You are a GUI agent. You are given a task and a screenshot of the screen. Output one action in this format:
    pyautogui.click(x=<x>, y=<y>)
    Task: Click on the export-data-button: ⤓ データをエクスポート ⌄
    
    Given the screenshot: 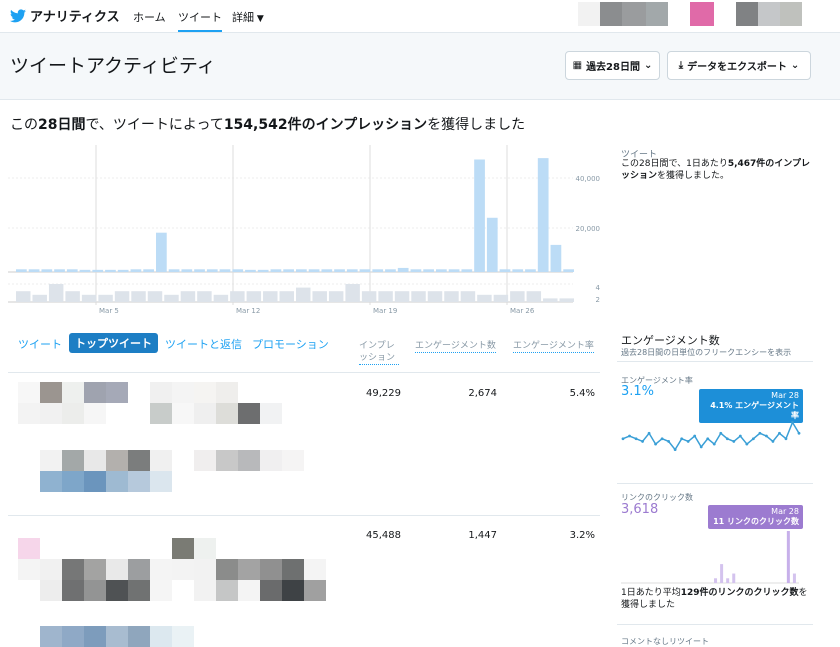 What is the action you would take?
    pyautogui.click(x=739, y=65)
    